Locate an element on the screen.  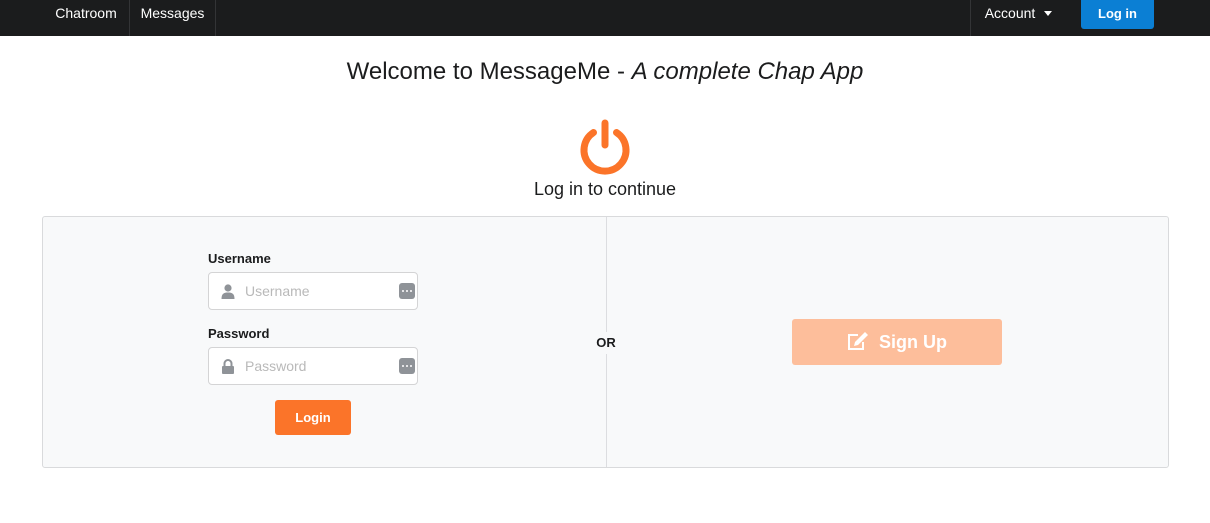
password-field-wrapper is located at coordinates (313, 366).